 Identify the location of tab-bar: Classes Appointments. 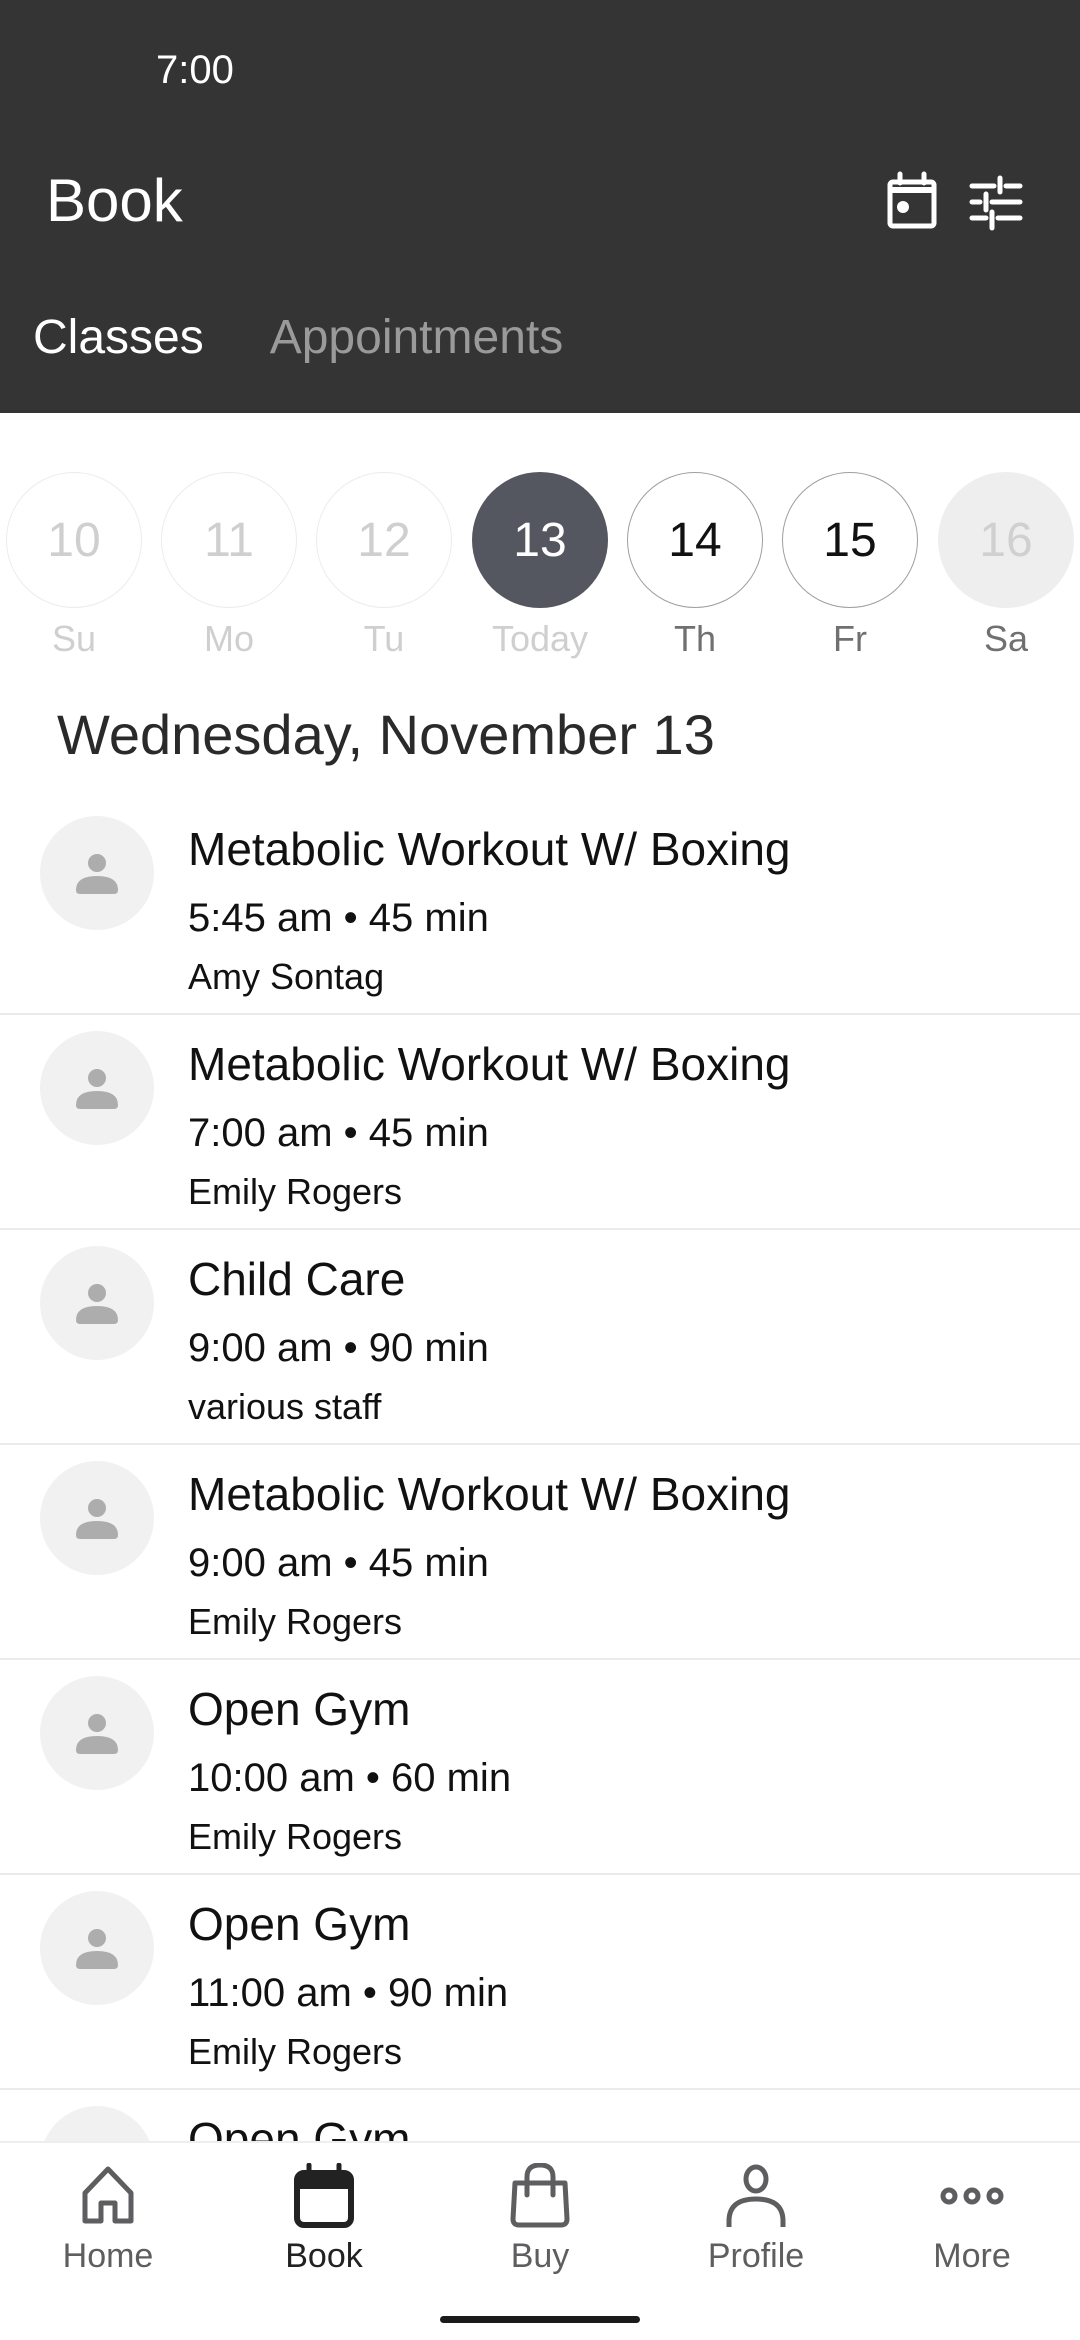
(314, 337).